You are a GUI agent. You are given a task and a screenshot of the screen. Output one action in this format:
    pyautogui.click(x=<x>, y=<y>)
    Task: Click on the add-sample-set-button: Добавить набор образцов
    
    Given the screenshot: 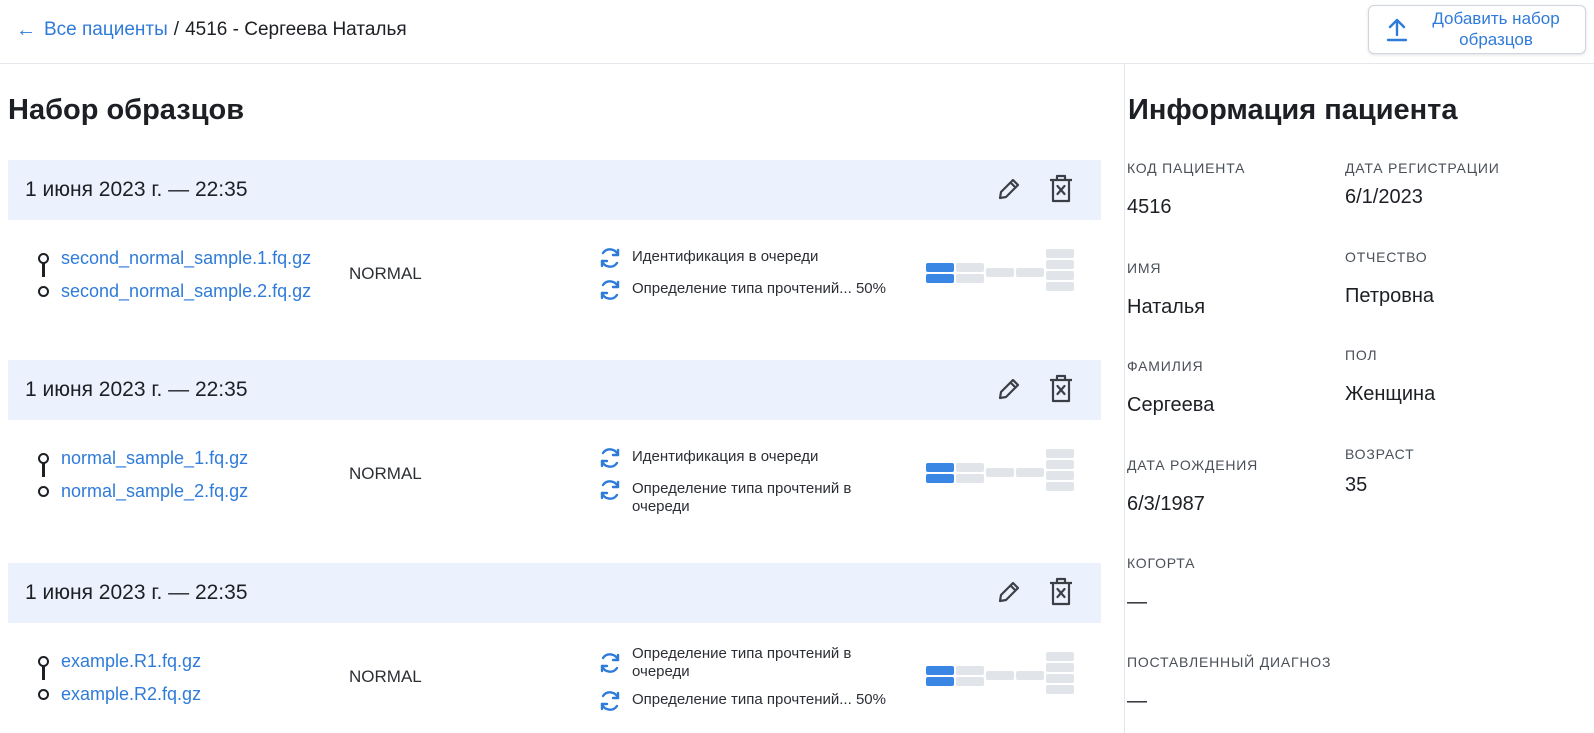 What is the action you would take?
    pyautogui.click(x=1477, y=29)
    